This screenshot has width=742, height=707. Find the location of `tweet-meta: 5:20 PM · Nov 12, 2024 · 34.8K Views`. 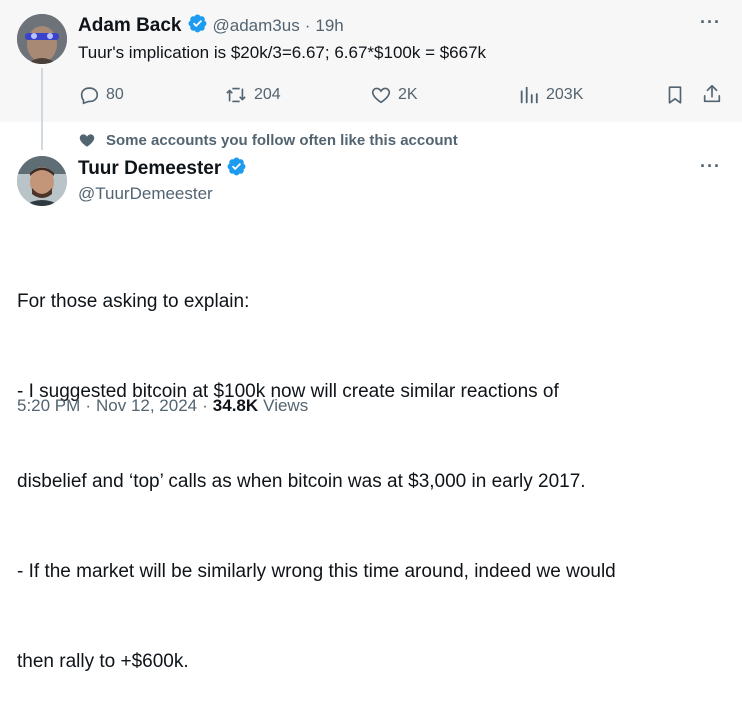

tweet-meta: 5:20 PM · Nov 12, 2024 · 34.8K Views is located at coordinates (162, 406).